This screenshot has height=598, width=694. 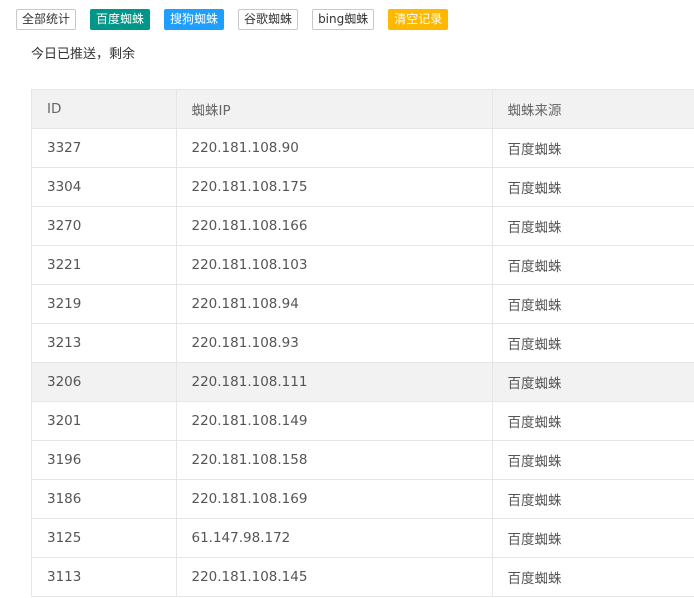 I want to click on table-row: 3219 220.181.108.94 百度蜘蛛, so click(x=363, y=304).